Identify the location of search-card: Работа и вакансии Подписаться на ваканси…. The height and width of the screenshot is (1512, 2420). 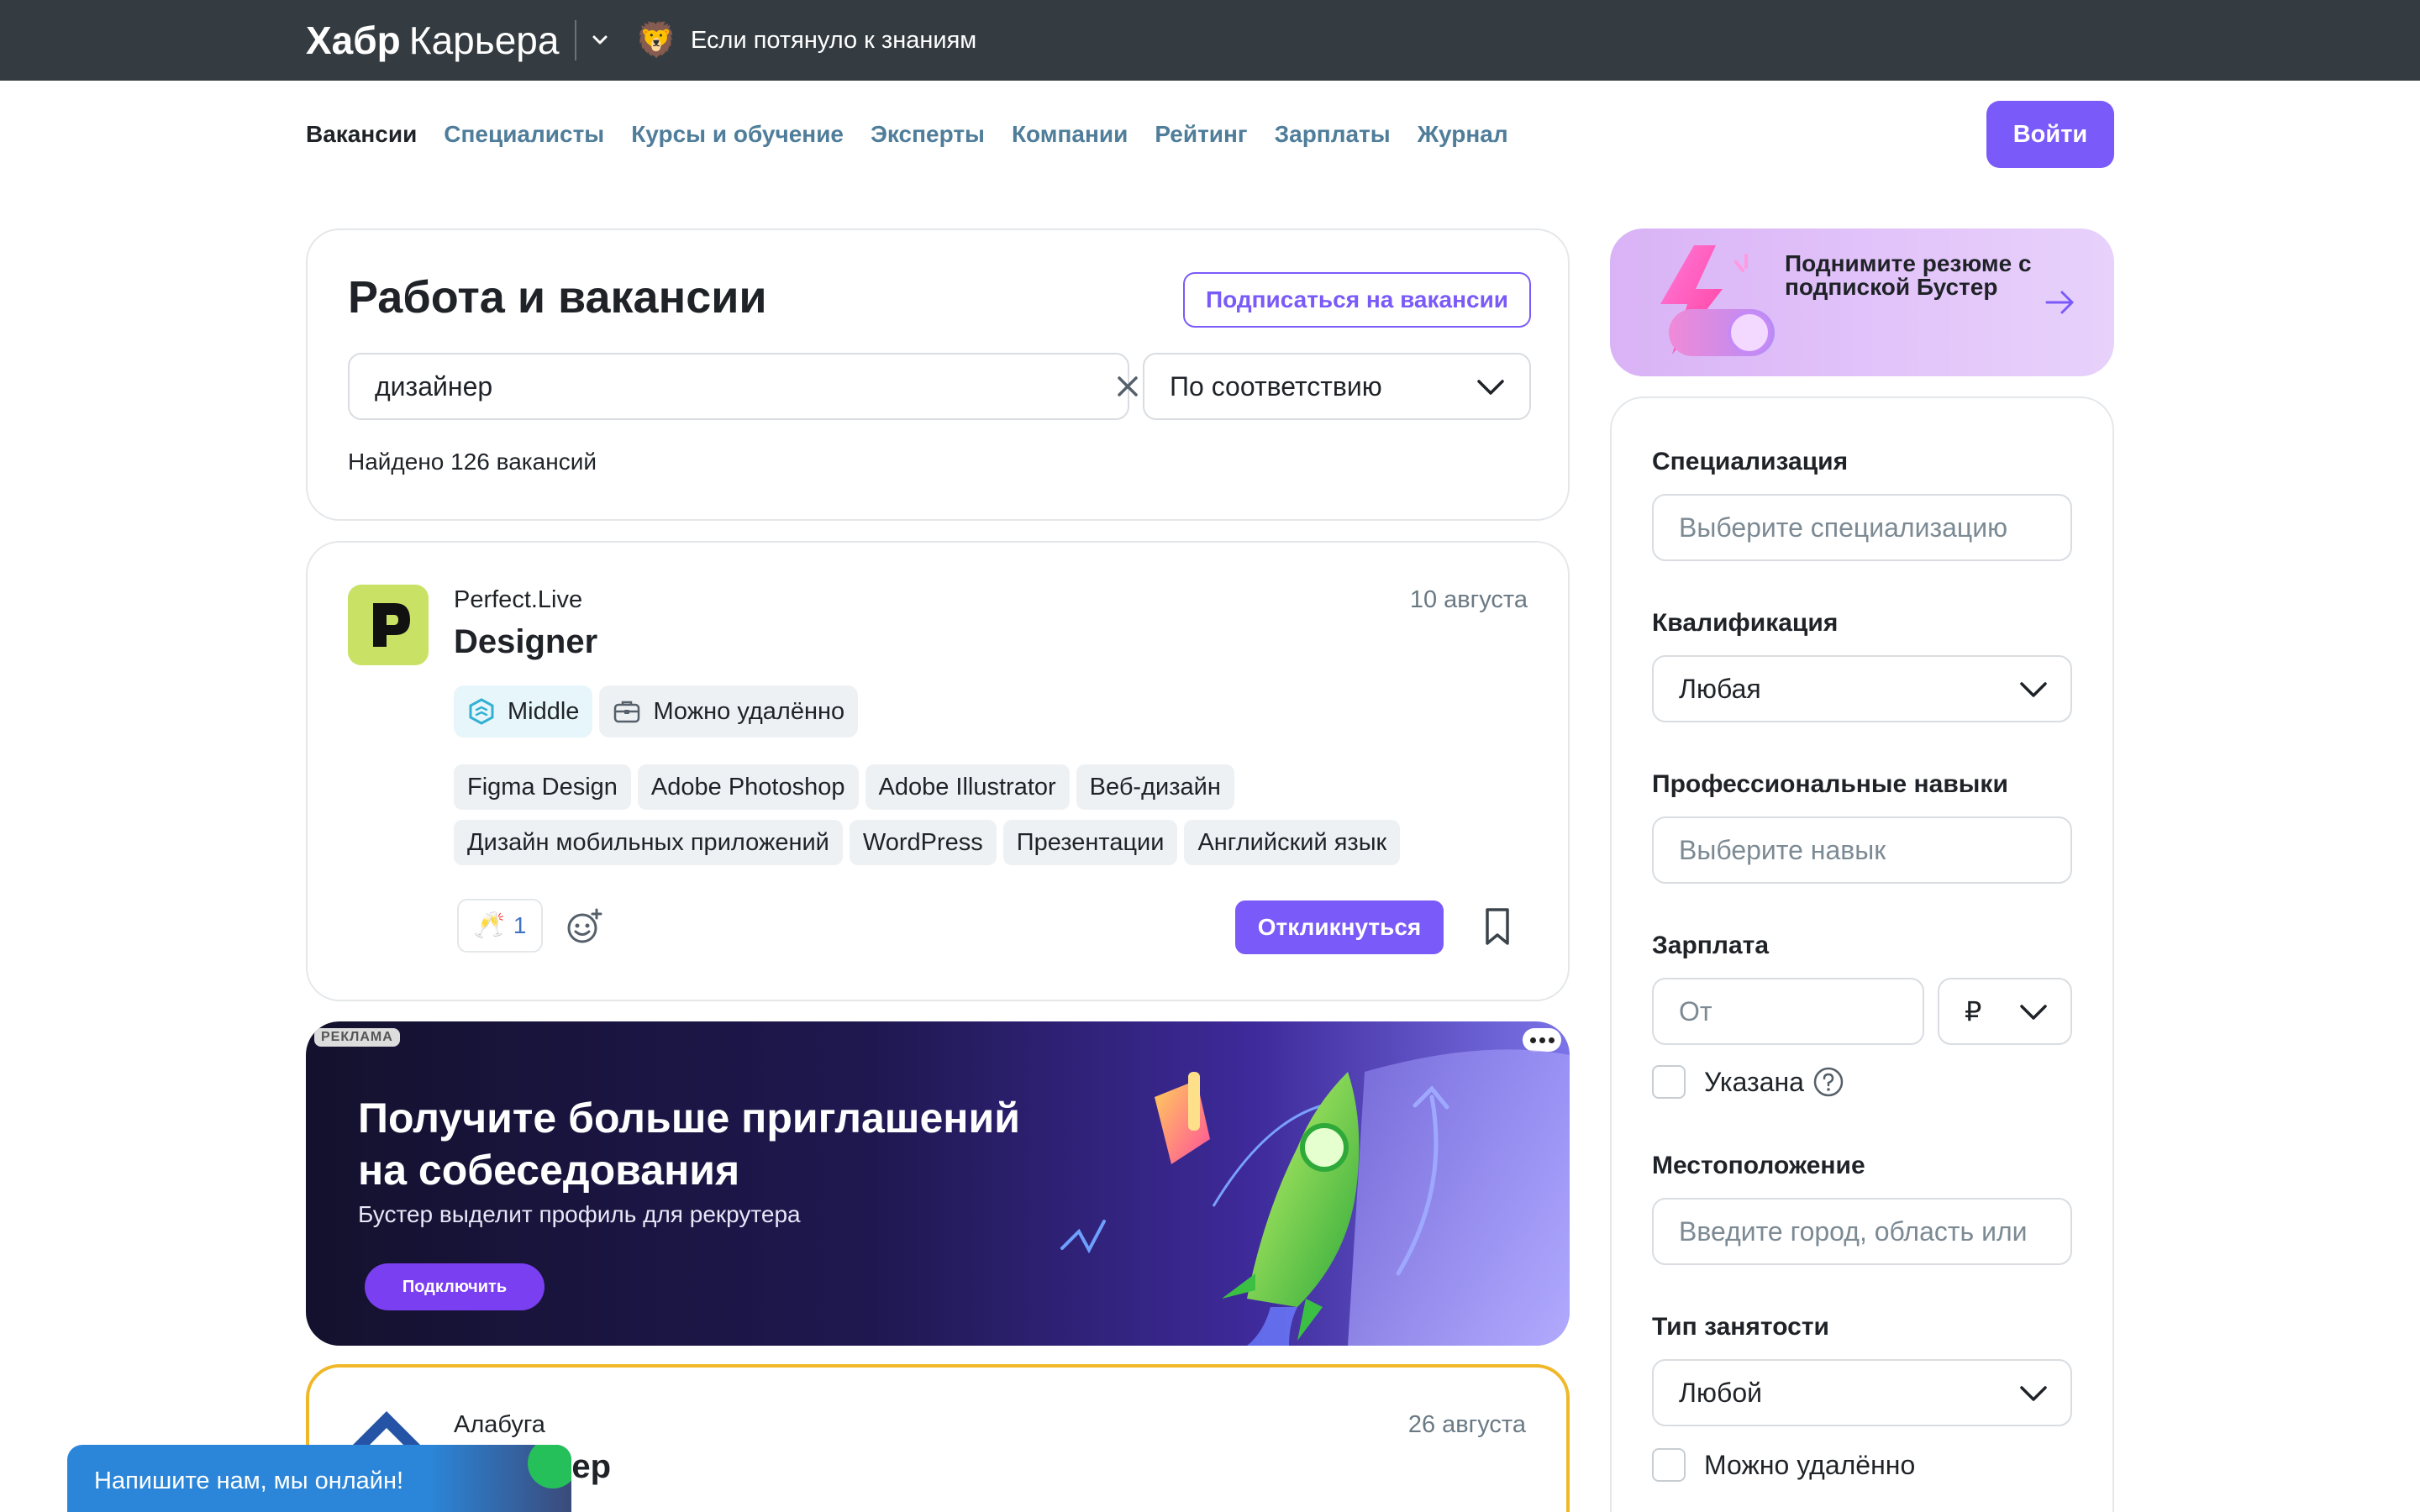
(938, 374).